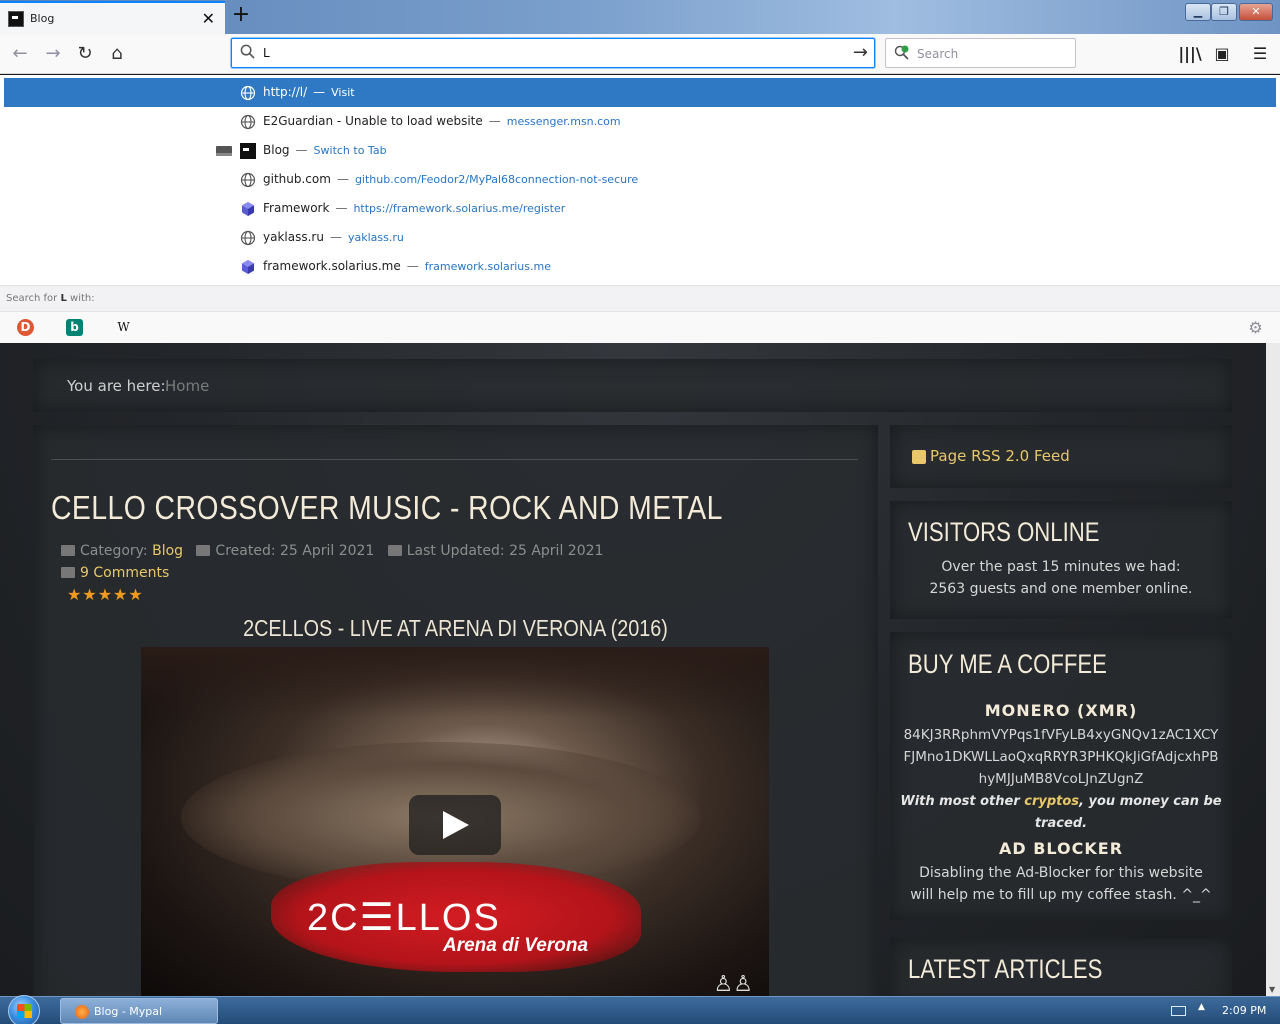 This screenshot has width=1280, height=1024. I want to click on wikipedia-icon: W, so click(123, 327).